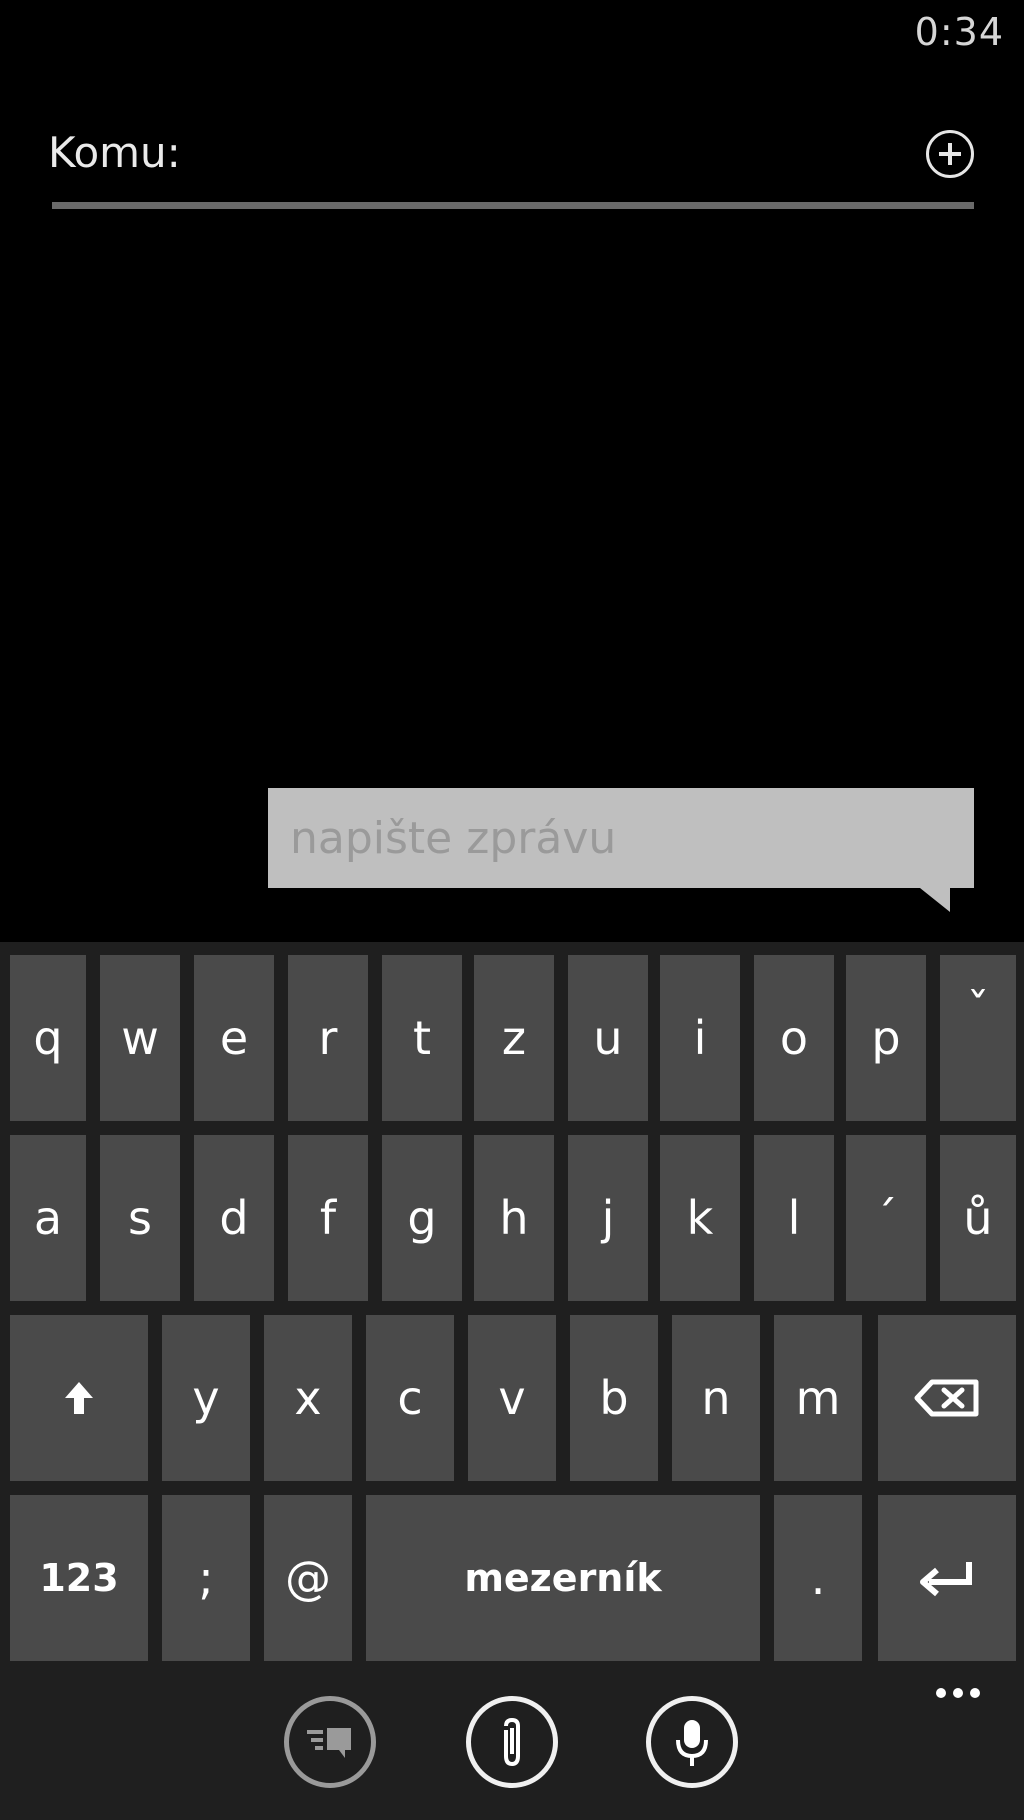  Describe the element at coordinates (716, 1398) in the screenshot. I see `key-n: n` at that location.